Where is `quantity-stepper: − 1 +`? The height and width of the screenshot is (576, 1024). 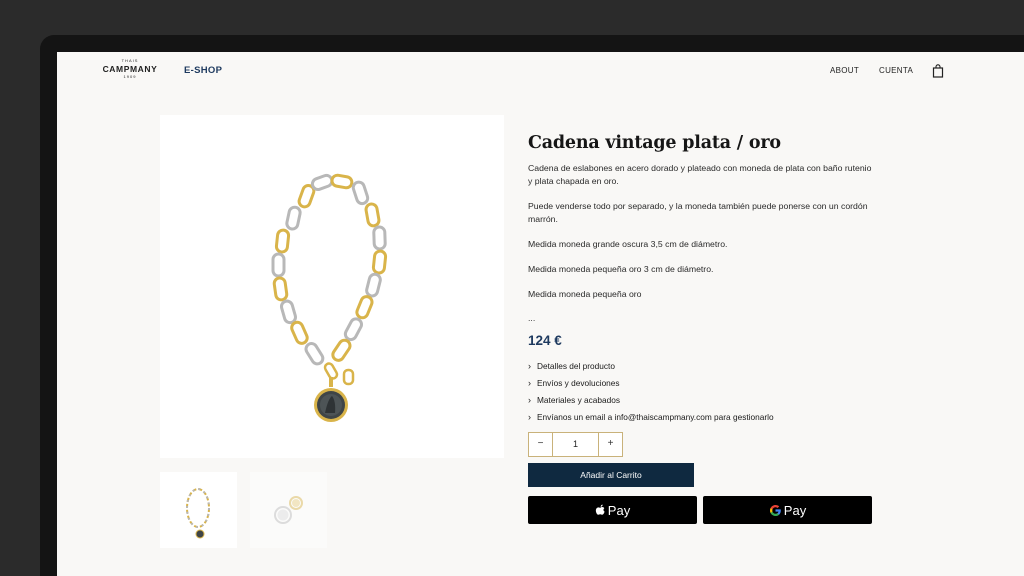 quantity-stepper: − 1 + is located at coordinates (575, 444).